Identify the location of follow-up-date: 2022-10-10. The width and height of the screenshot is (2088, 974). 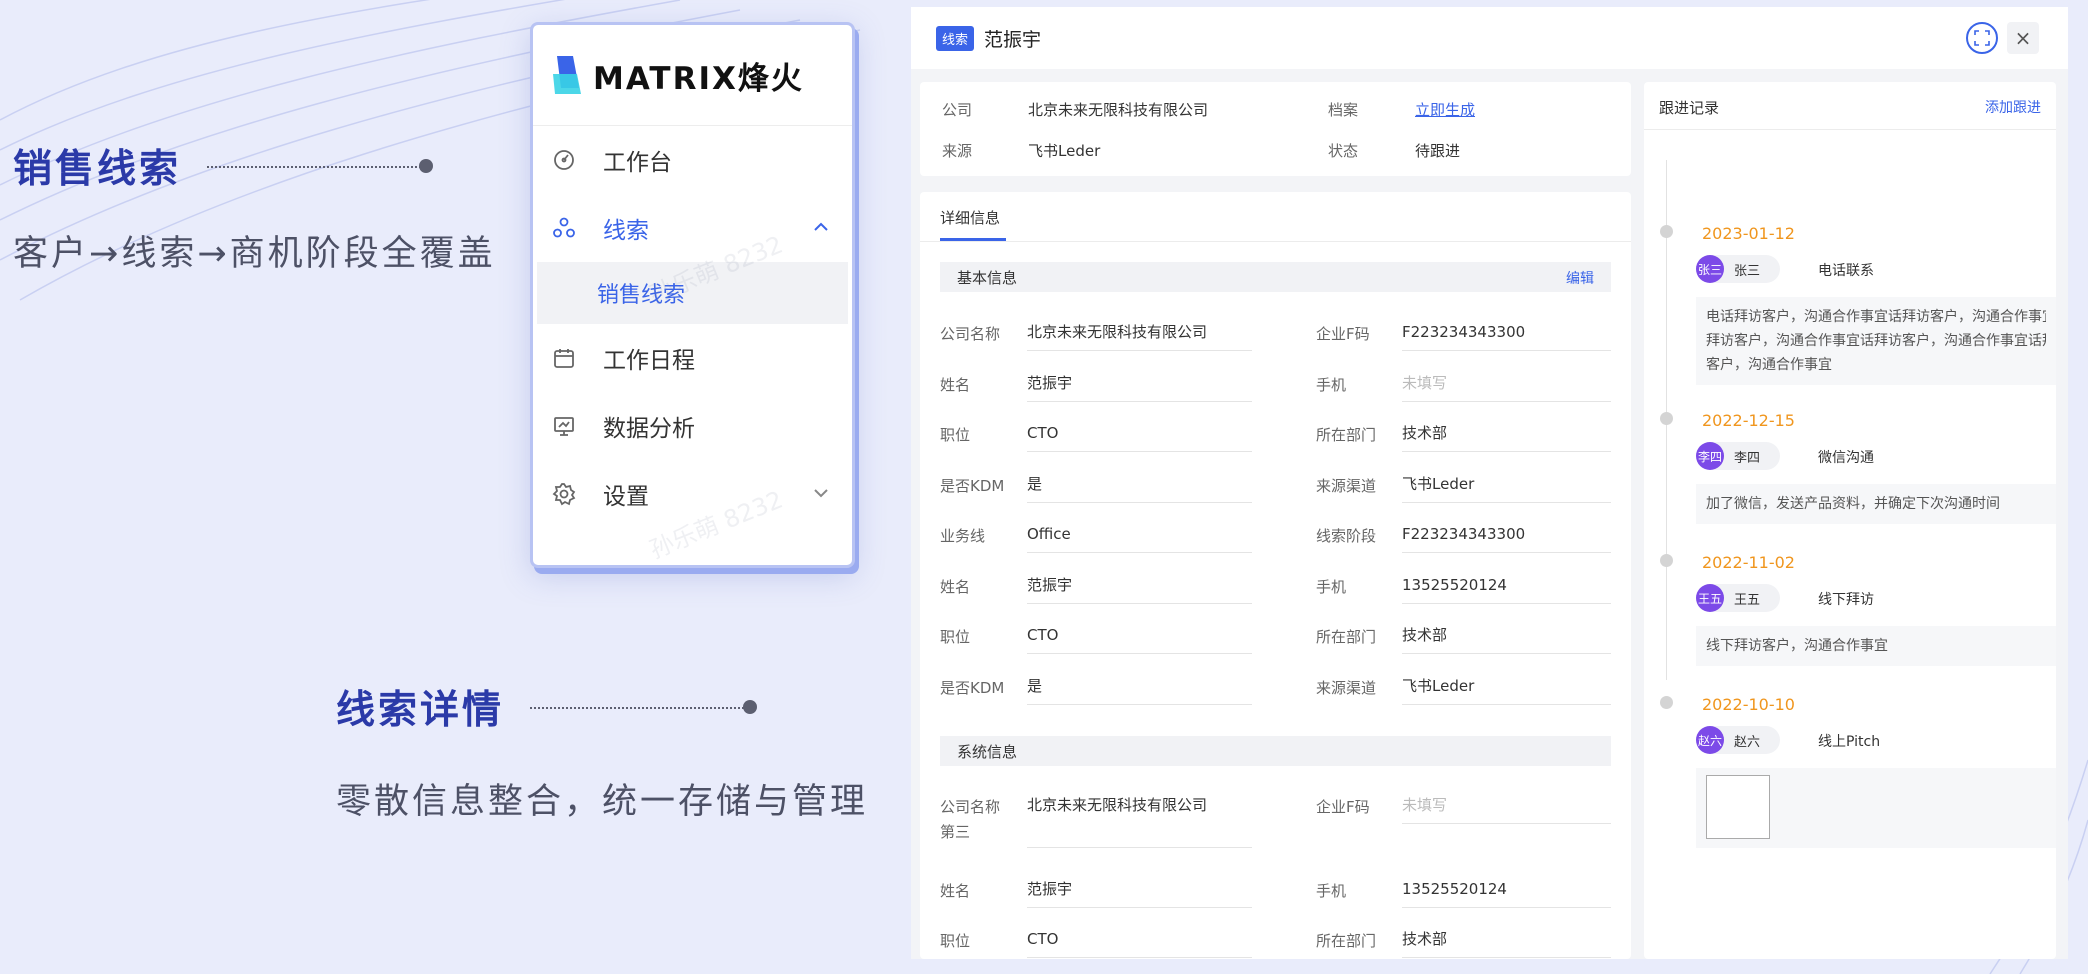
(1748, 704).